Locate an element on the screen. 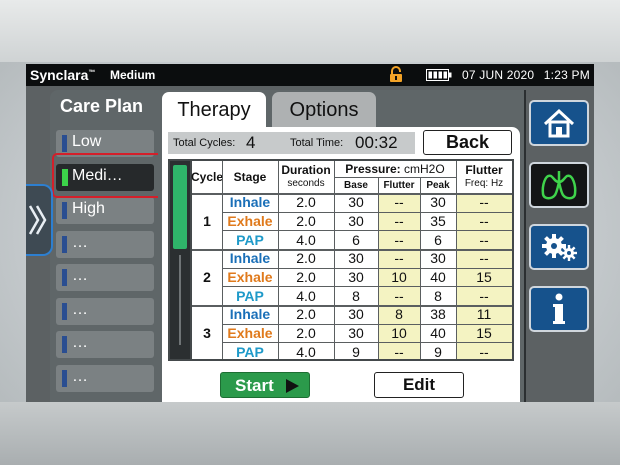 This screenshot has height=465, width=620. background-top is located at coordinates (310, 31).